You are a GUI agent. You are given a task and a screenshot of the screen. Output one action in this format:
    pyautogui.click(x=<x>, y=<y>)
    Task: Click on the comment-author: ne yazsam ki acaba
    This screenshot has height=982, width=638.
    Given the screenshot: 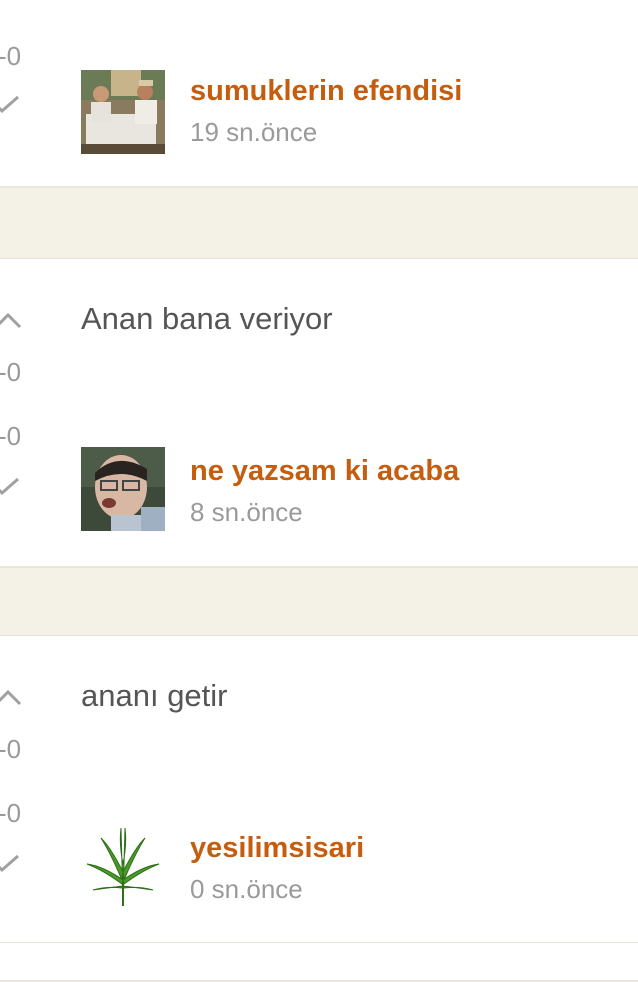 What is the action you would take?
    pyautogui.click(x=324, y=471)
    